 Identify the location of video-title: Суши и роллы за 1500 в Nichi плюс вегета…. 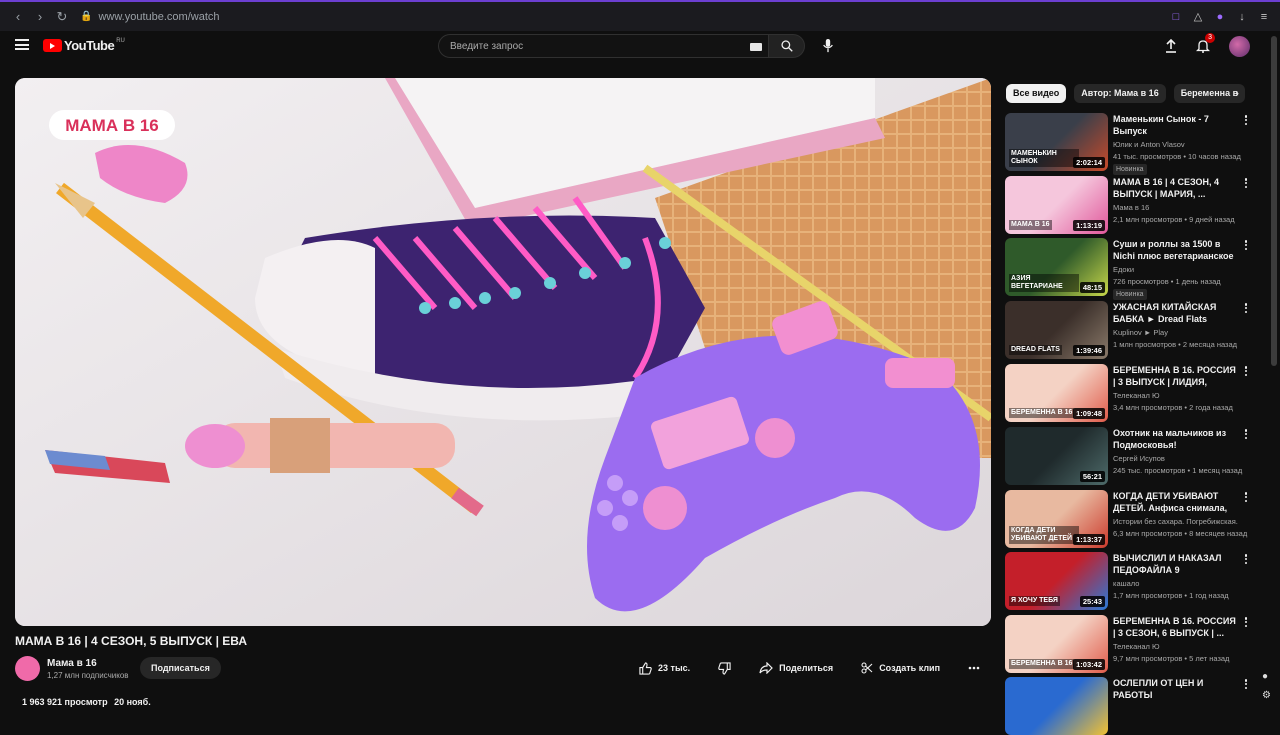
(1175, 250).